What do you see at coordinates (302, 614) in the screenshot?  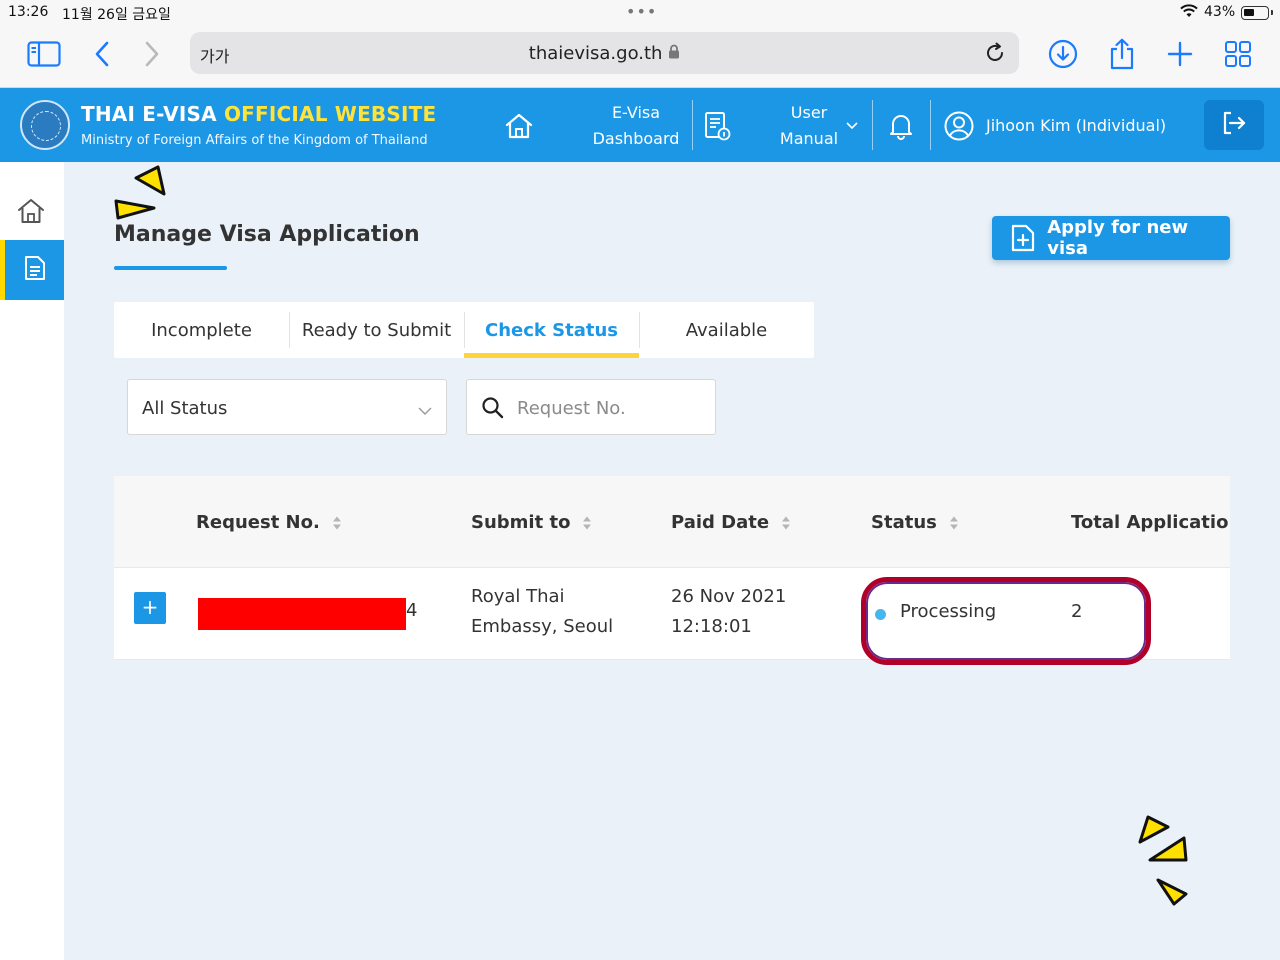 I see `redacted-request-number` at bounding box center [302, 614].